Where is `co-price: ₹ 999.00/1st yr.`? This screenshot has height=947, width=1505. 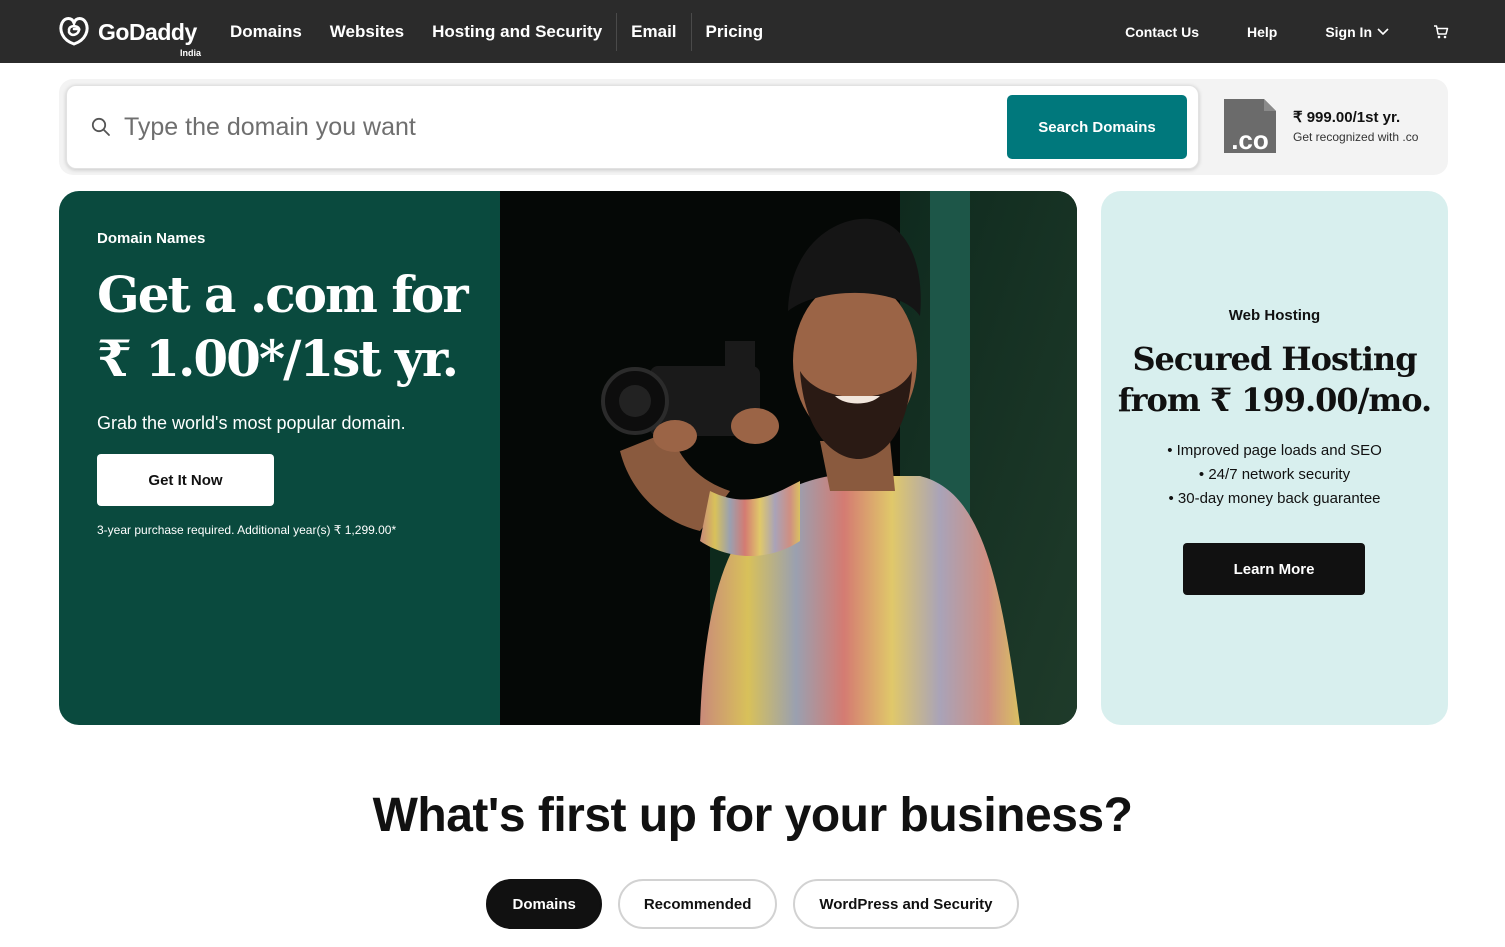 co-price: ₹ 999.00/1st yr. is located at coordinates (1347, 117).